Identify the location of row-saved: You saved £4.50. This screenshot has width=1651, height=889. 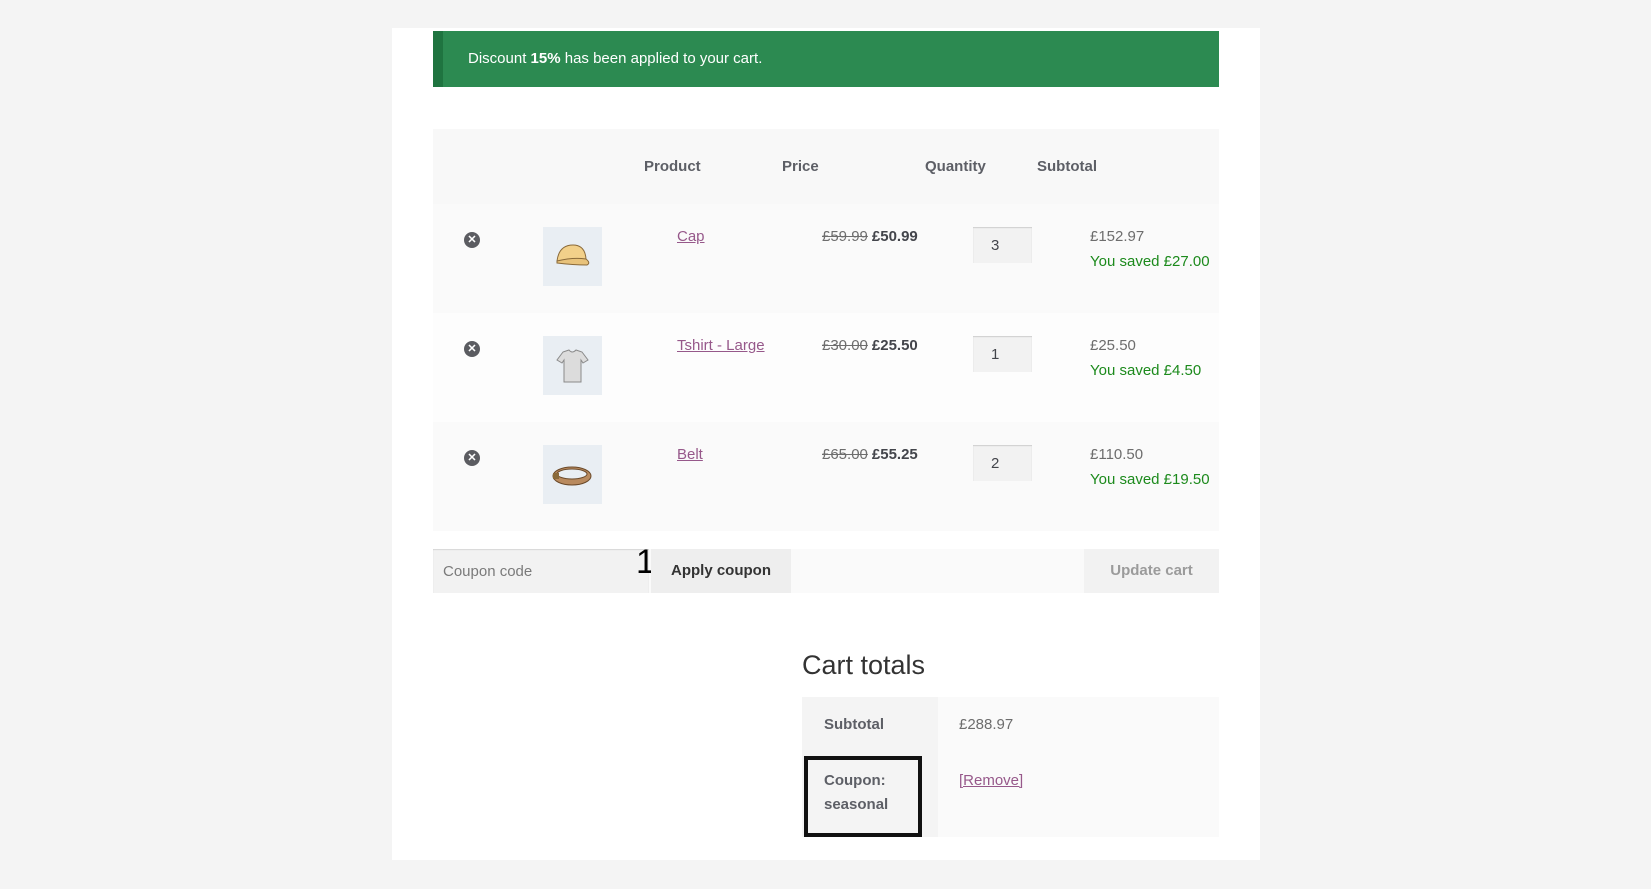
(1146, 370).